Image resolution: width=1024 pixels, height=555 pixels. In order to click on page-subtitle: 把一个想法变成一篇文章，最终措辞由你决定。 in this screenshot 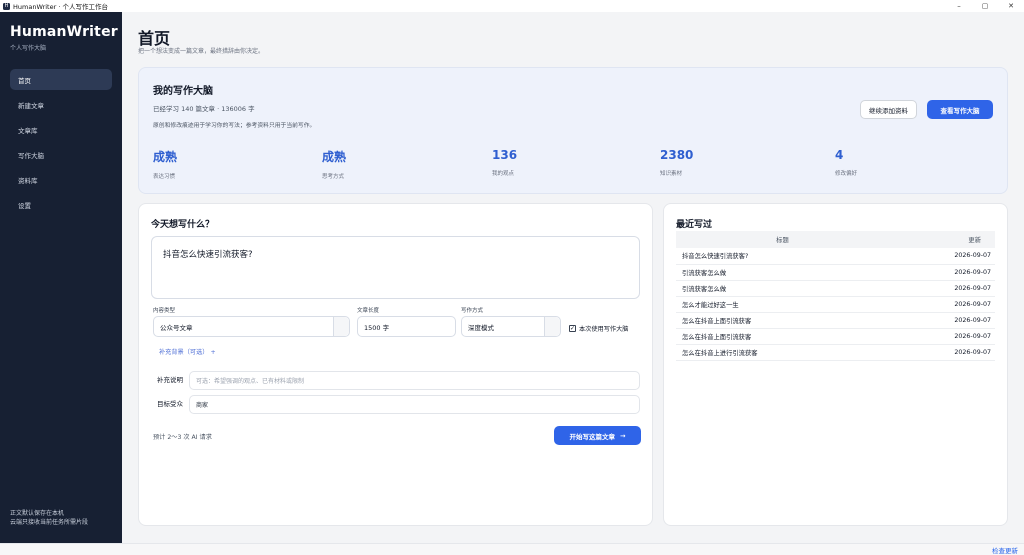, I will do `click(201, 51)`.